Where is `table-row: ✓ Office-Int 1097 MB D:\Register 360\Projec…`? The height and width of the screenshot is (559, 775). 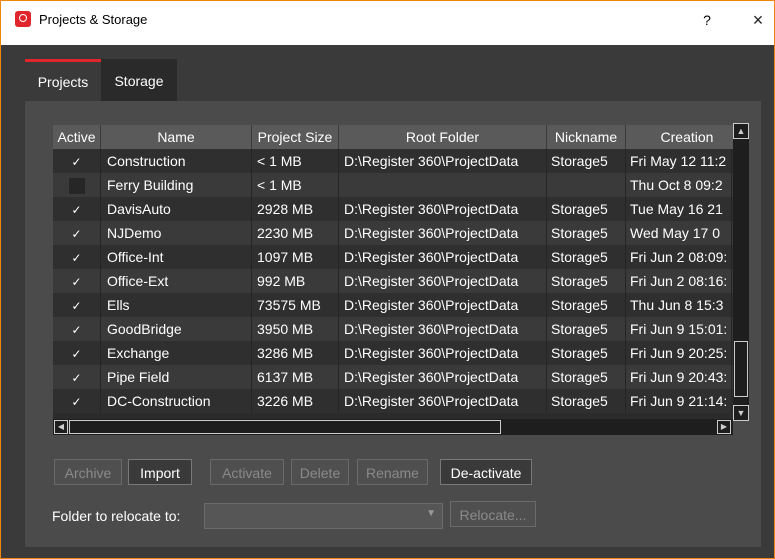 table-row: ✓ Office-Int 1097 MB D:\Register 360\Projec… is located at coordinates (401, 257).